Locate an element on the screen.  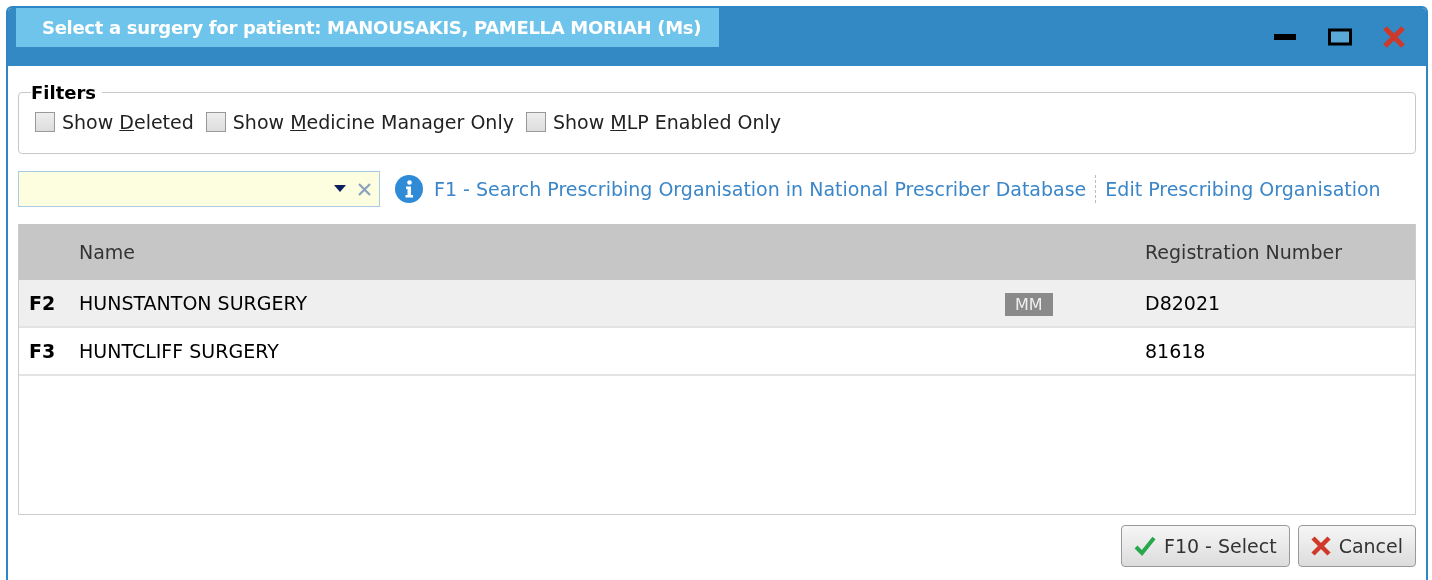
shortcut-key: F2 is located at coordinates (49, 303).